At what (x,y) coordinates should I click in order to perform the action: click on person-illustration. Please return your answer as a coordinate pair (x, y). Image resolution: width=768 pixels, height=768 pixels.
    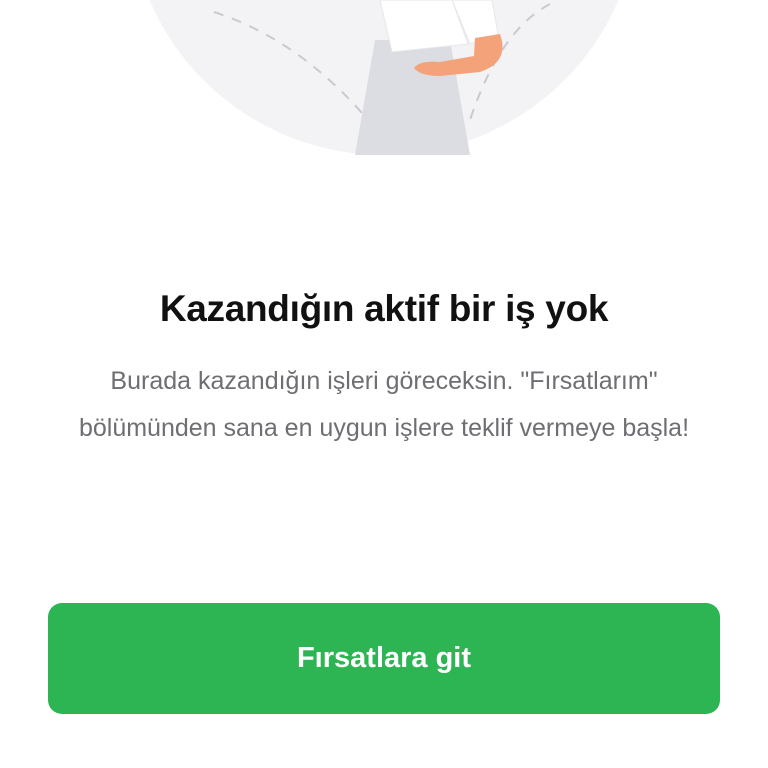
    Looking at the image, I should click on (384, 77).